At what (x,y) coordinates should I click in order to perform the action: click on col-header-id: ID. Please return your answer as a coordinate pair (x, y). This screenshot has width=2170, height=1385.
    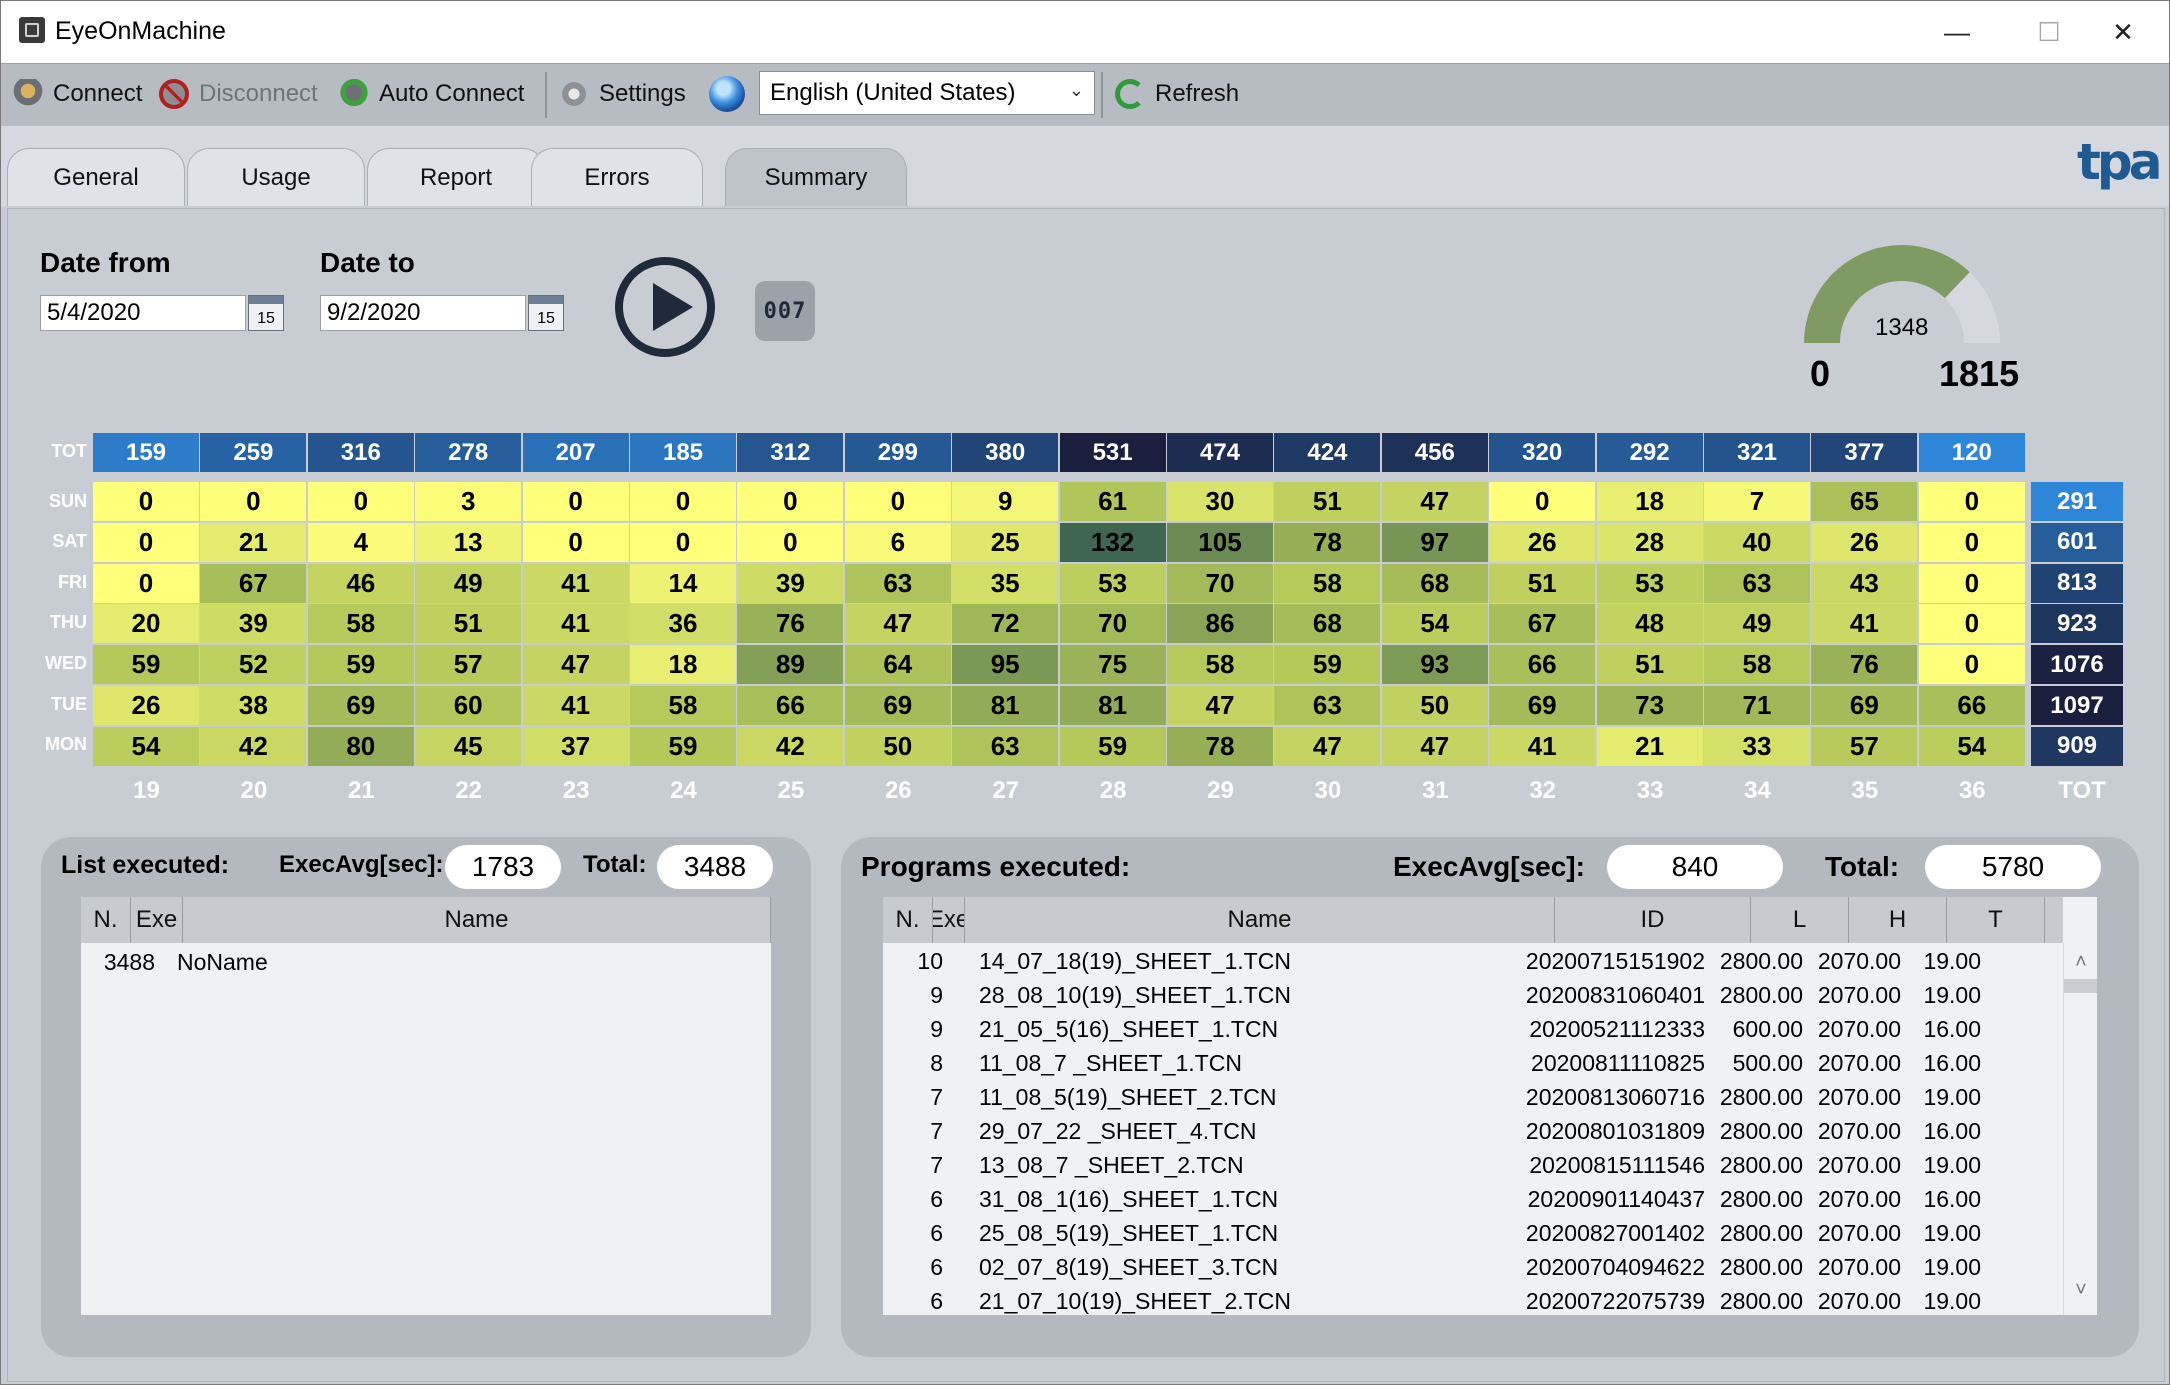
    Looking at the image, I should click on (1653, 920).